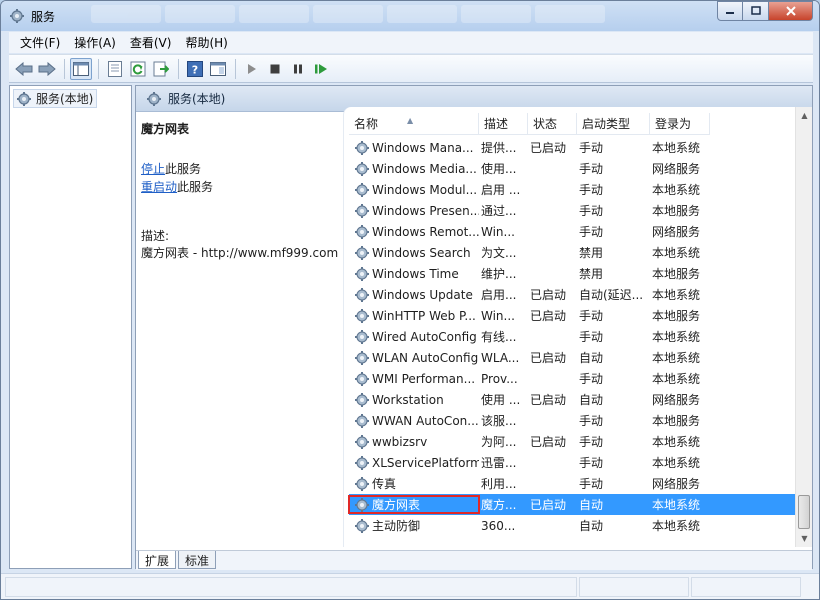 The height and width of the screenshot is (600, 820). What do you see at coordinates (425, 462) in the screenshot?
I see `service-name: XLServicePlatform` at bounding box center [425, 462].